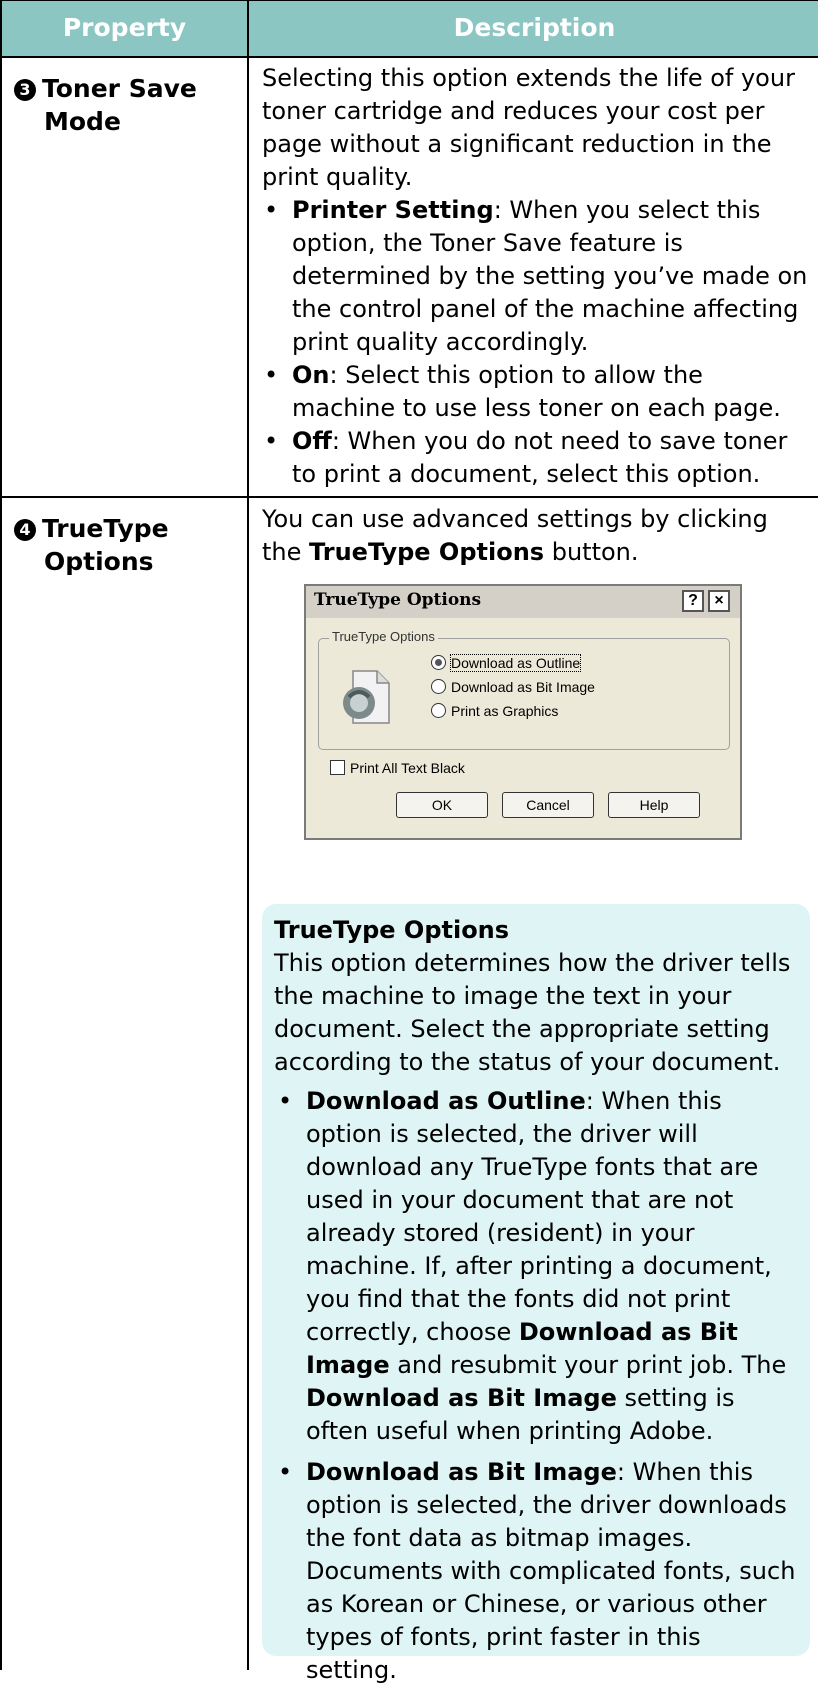 This screenshot has width=818, height=1687. I want to click on bullet-text: and resubmit your print job. The, so click(588, 1365).